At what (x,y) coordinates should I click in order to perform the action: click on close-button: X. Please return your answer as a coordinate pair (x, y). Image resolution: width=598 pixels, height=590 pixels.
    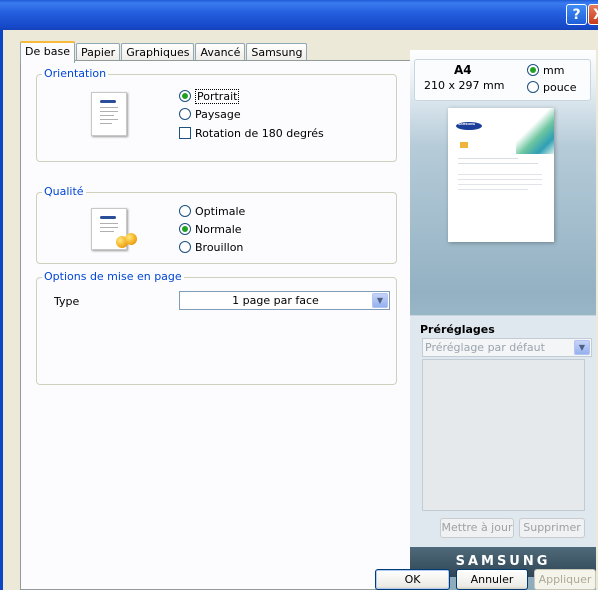
    Looking at the image, I should click on (593, 14).